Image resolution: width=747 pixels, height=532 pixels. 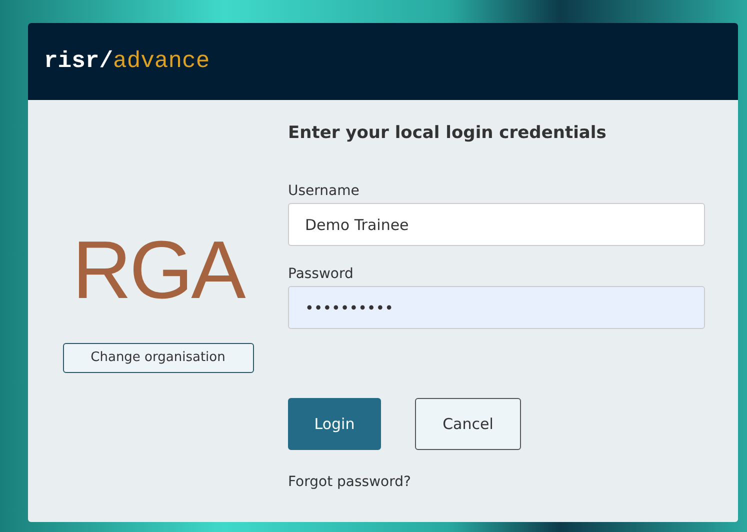 I want to click on input-field: Demo Trainee, so click(x=496, y=224).